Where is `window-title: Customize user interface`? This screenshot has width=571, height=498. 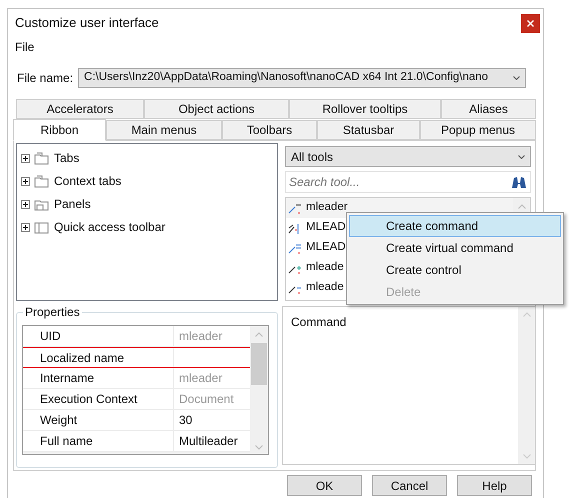 window-title: Customize user interface is located at coordinates (87, 23).